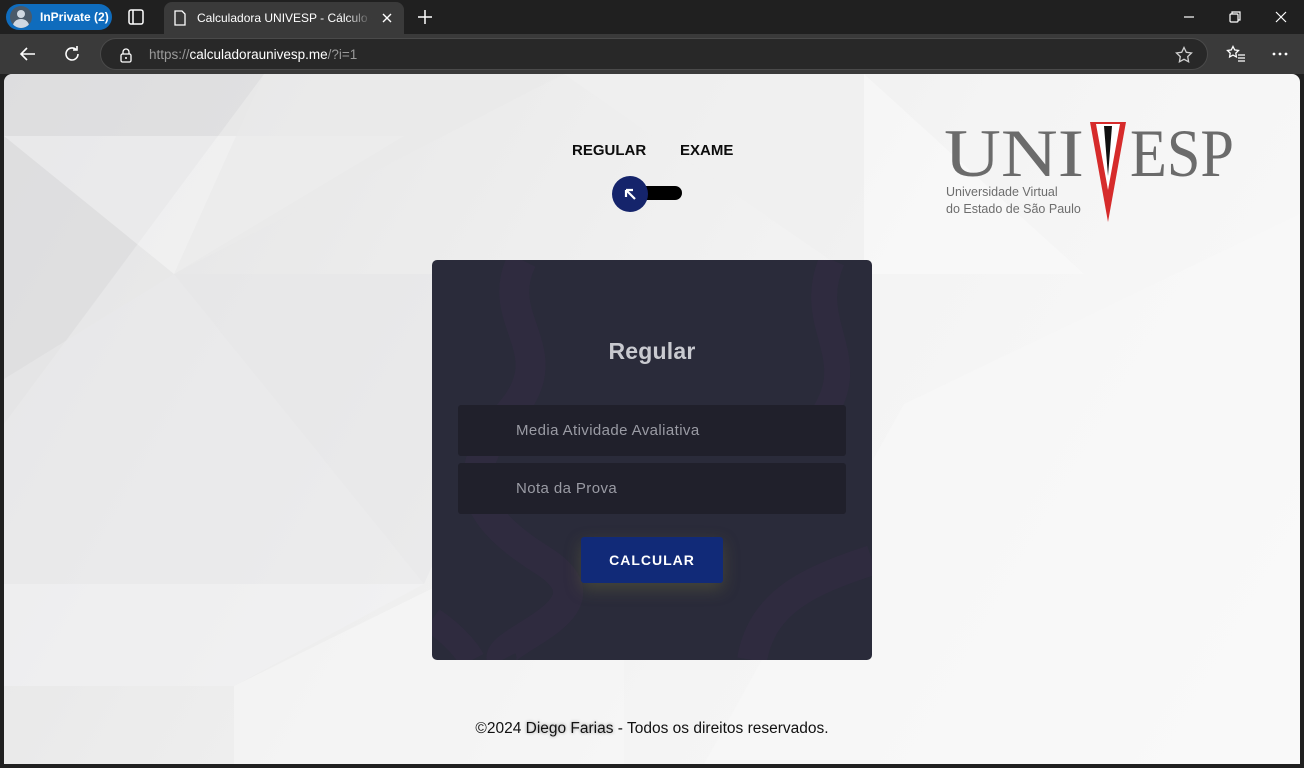  What do you see at coordinates (721, 728) in the screenshot?
I see `footer-rights: - Todos os direitos reservados.` at bounding box center [721, 728].